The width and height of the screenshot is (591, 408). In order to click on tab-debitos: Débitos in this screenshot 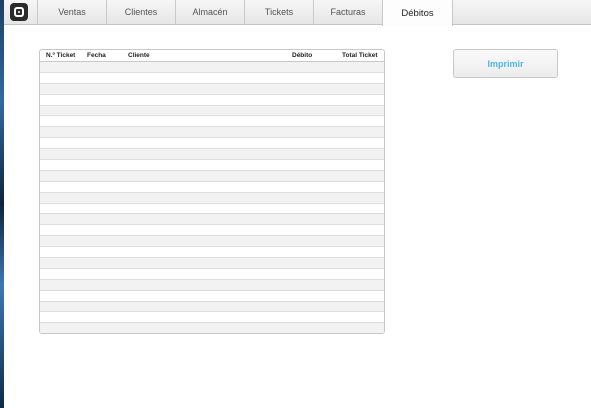, I will do `click(417, 13)`.